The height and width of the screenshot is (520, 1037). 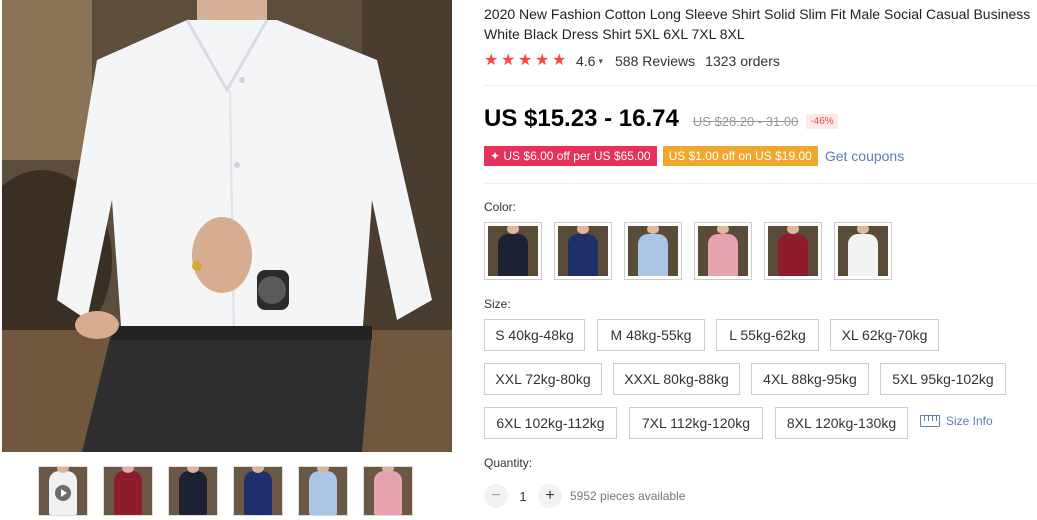 I want to click on pieces-available: 5952 pieces available, so click(x=628, y=496).